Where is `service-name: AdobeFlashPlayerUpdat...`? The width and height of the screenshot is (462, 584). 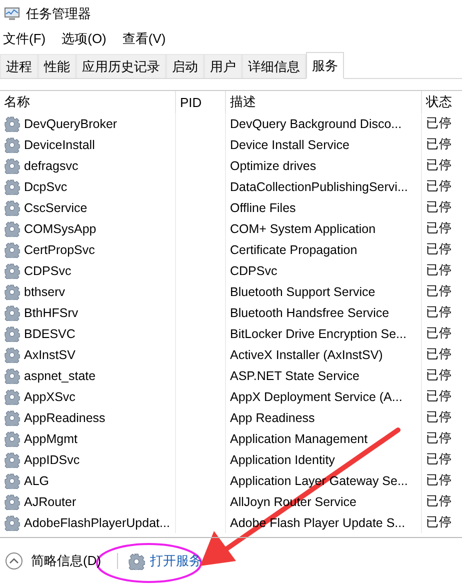 service-name: AdobeFlashPlayerUpdat... is located at coordinates (97, 523).